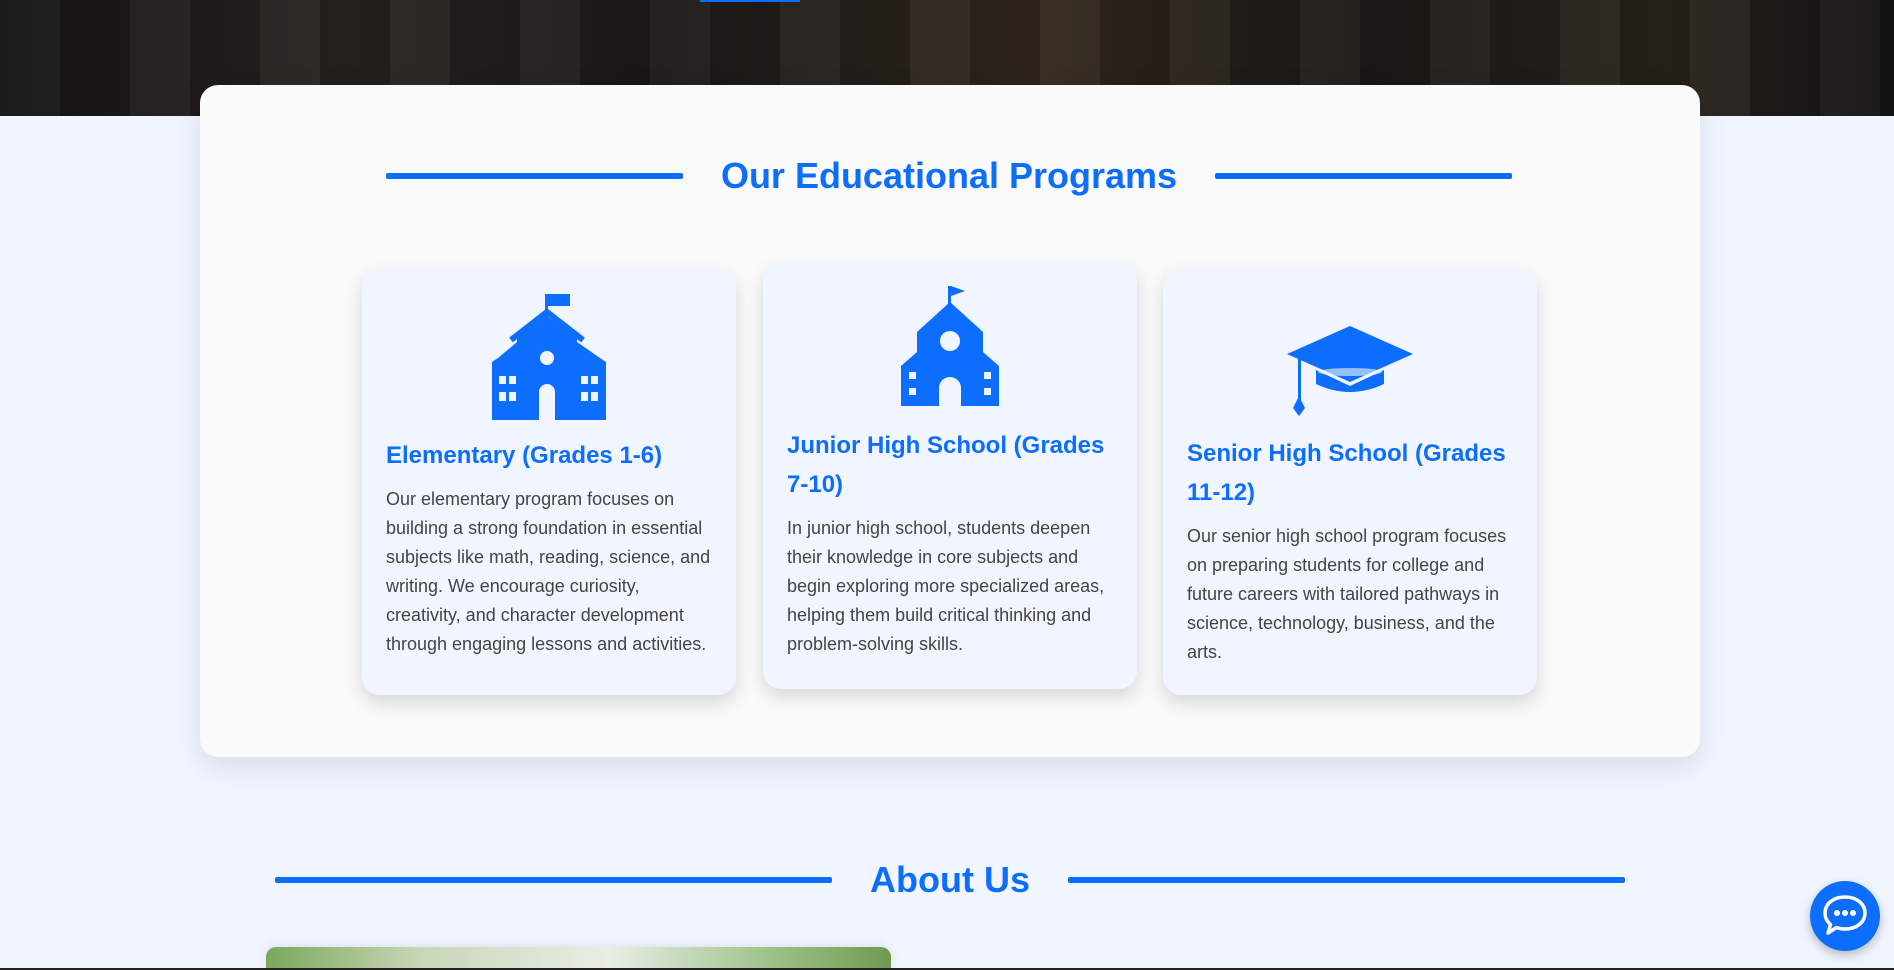 The height and width of the screenshot is (970, 1894). I want to click on card-title: Senior High School (Grades 11-12), so click(1346, 473).